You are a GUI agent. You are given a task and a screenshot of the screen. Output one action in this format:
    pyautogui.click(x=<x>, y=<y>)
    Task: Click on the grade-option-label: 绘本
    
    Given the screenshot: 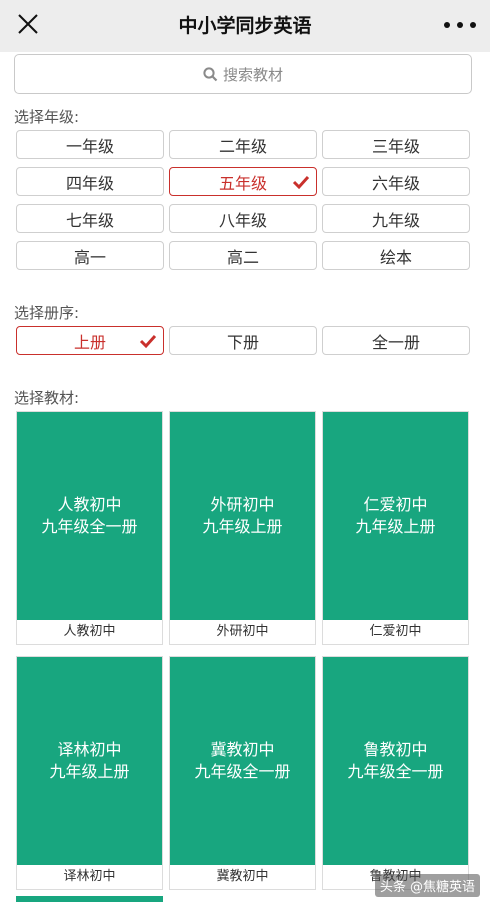 What is the action you would take?
    pyautogui.click(x=395, y=257)
    